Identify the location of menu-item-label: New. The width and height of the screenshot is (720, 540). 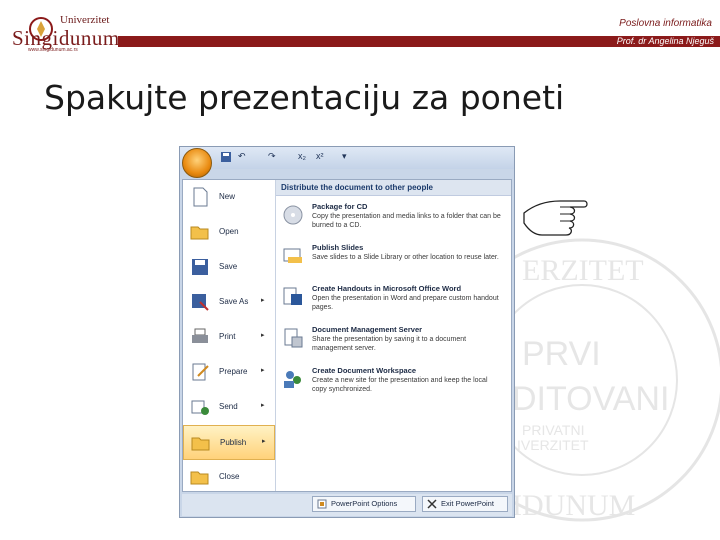
(227, 196).